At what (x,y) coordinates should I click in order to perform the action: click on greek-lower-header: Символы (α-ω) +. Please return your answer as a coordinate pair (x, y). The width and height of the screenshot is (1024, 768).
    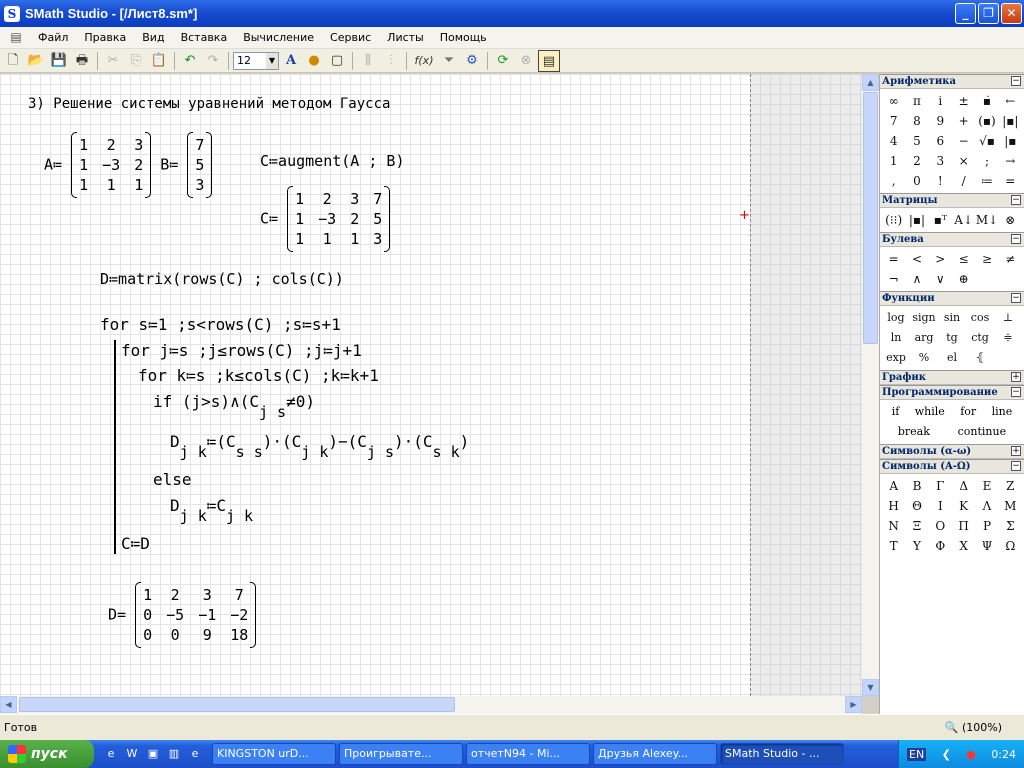
    Looking at the image, I should click on (952, 451).